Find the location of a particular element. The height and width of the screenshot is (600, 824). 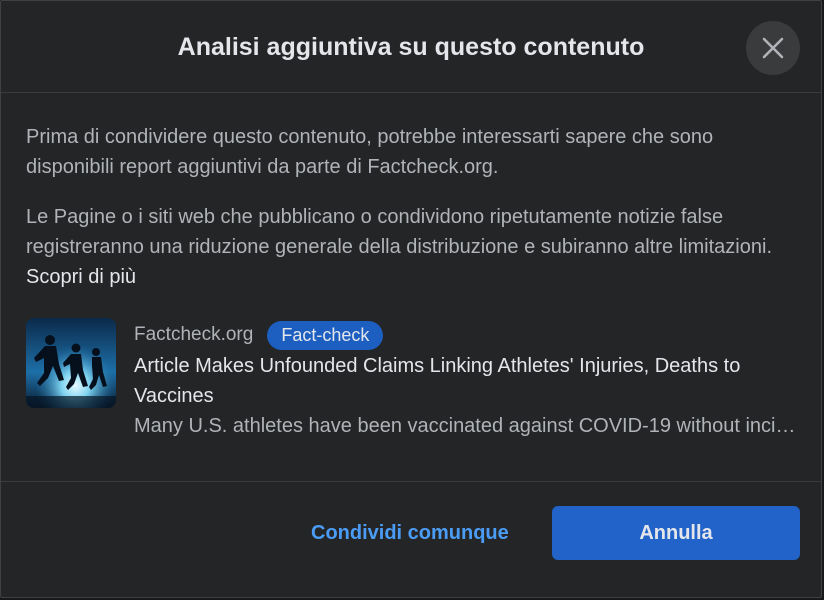

learn-more-link: Scopri di più is located at coordinates (81, 277).